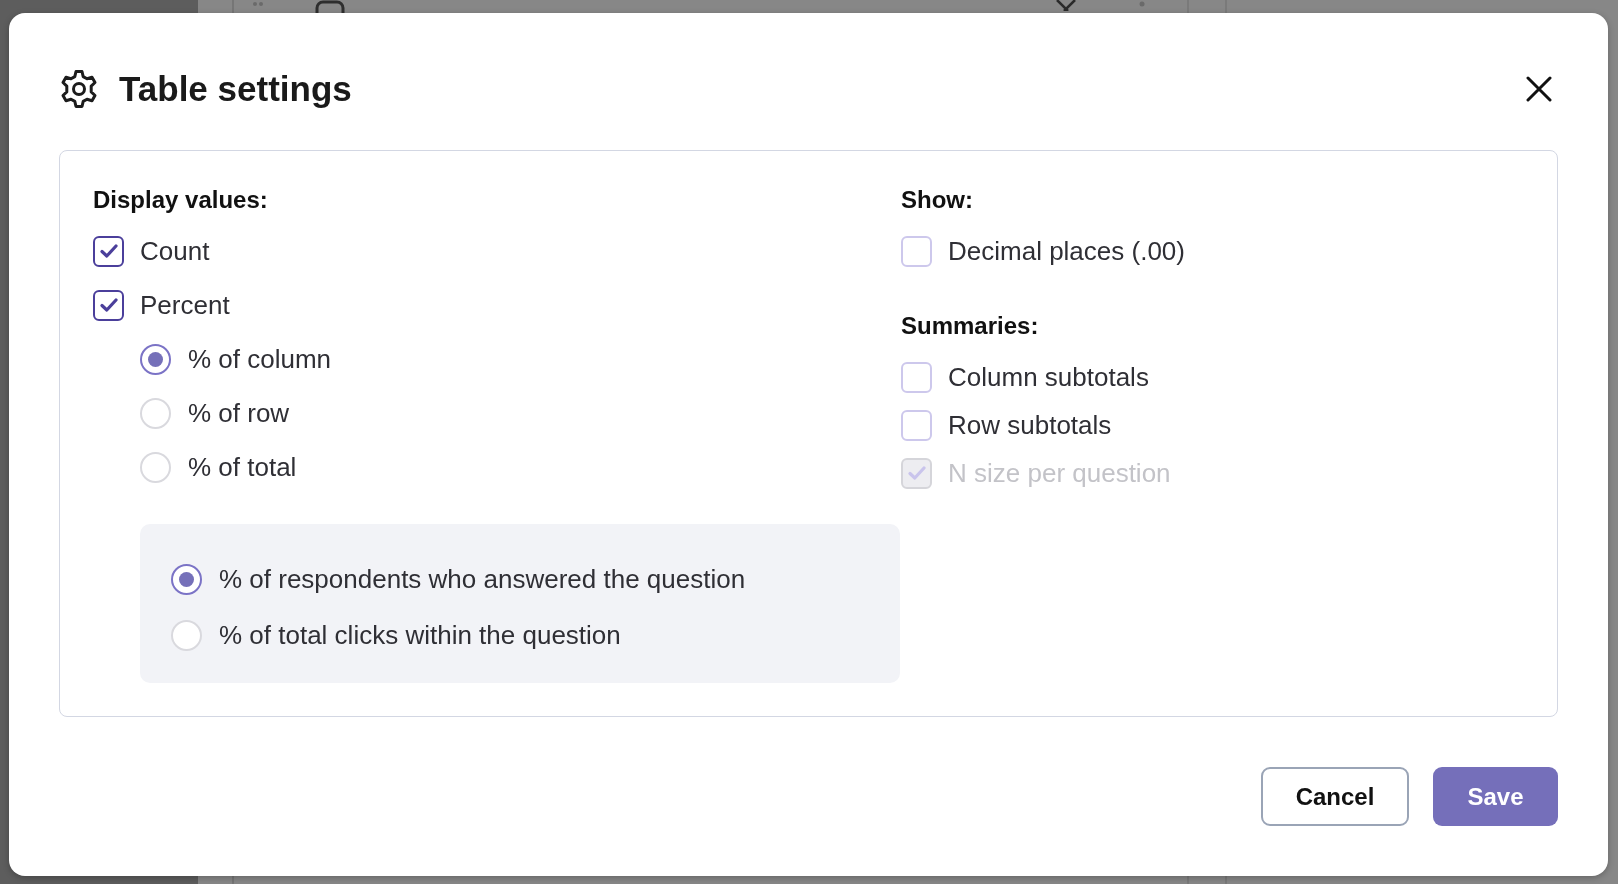 The width and height of the screenshot is (1618, 884). I want to click on checkbox-label: Column subtotals, so click(1048, 377).